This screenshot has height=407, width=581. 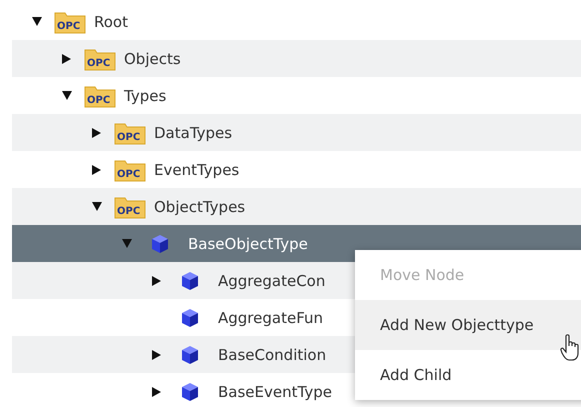 What do you see at coordinates (296, 58) in the screenshot?
I see `tree-row: OPC Objects` at bounding box center [296, 58].